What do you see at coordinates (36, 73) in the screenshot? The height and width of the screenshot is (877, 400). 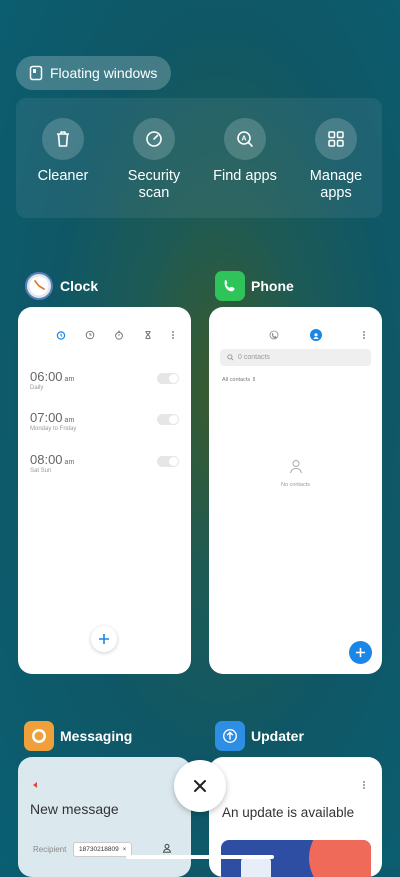 I see `window-icon` at bounding box center [36, 73].